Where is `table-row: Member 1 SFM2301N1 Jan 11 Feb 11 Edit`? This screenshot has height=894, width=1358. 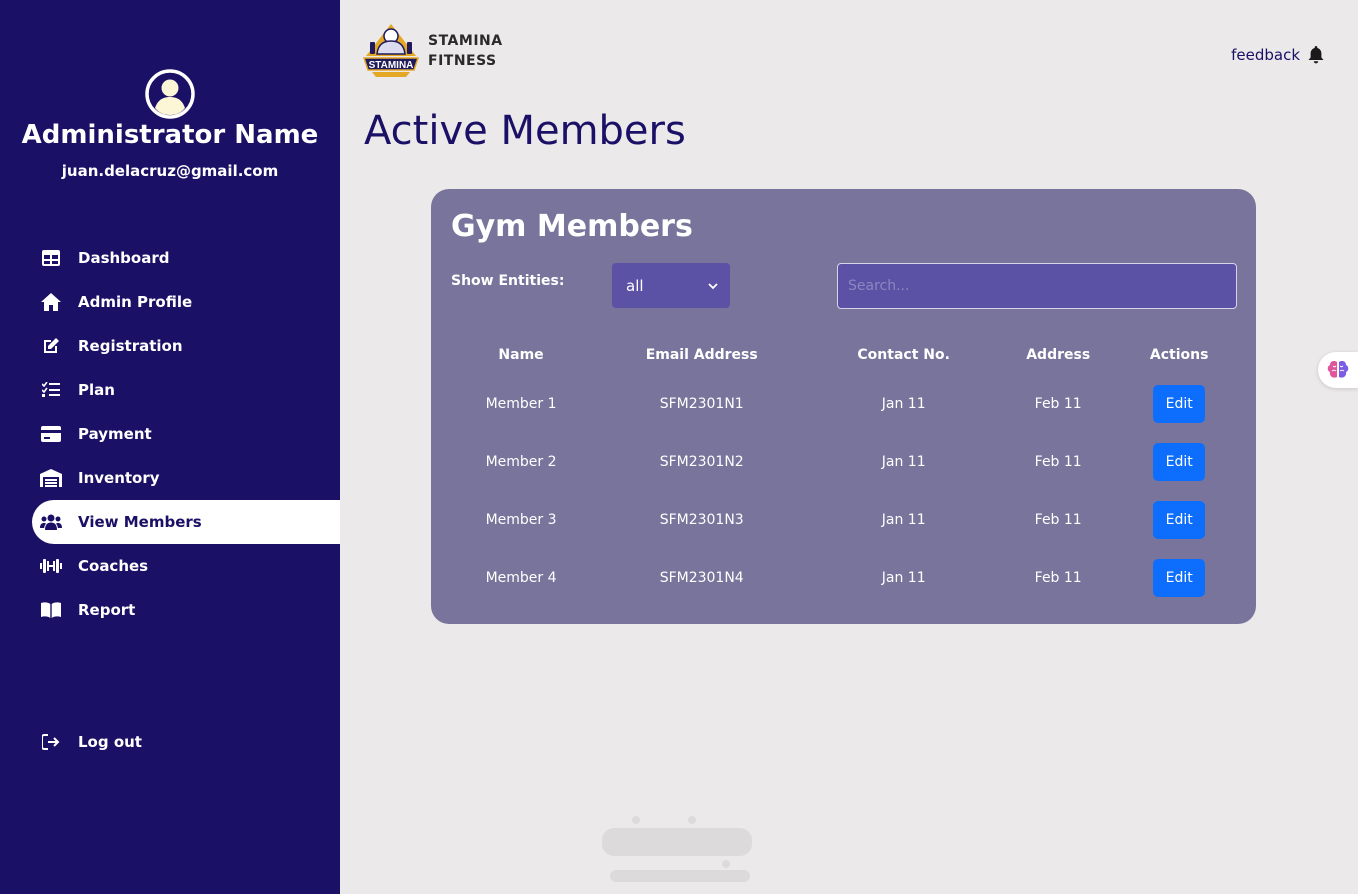
table-row: Member 1 SFM2301N1 Jan 11 Feb 11 Edit is located at coordinates (844, 404).